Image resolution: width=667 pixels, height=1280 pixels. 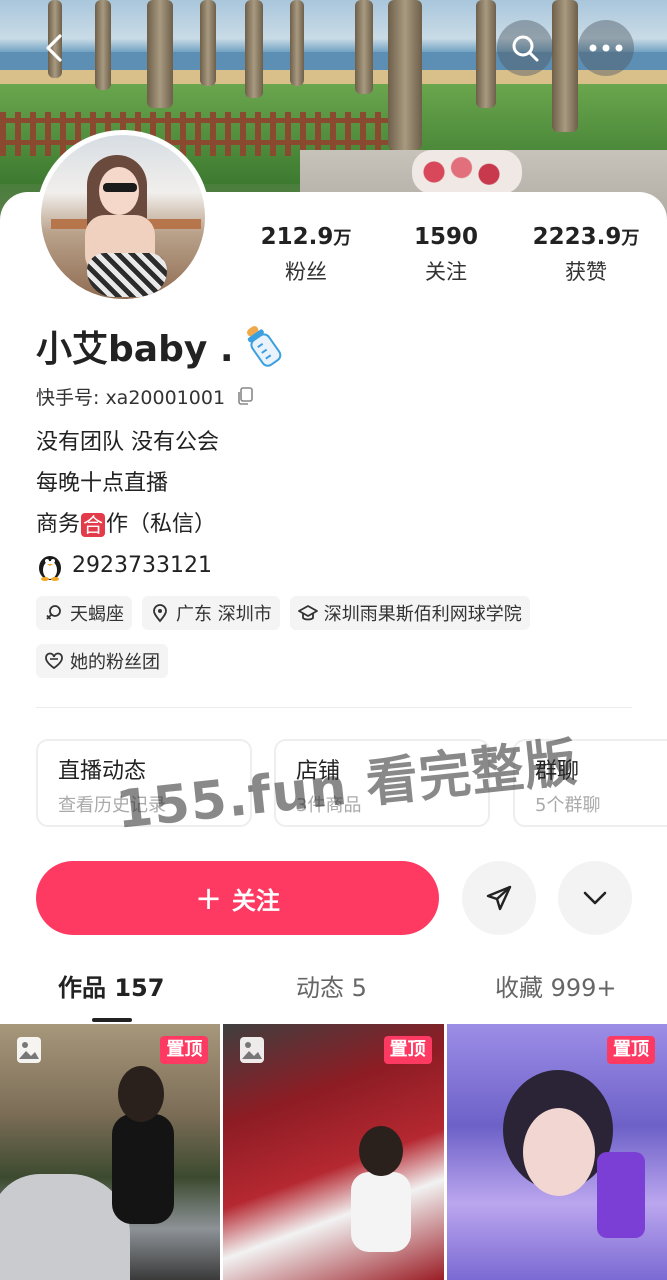 What do you see at coordinates (556, 988) in the screenshot?
I see `tab-favorites: 收藏 999+` at bounding box center [556, 988].